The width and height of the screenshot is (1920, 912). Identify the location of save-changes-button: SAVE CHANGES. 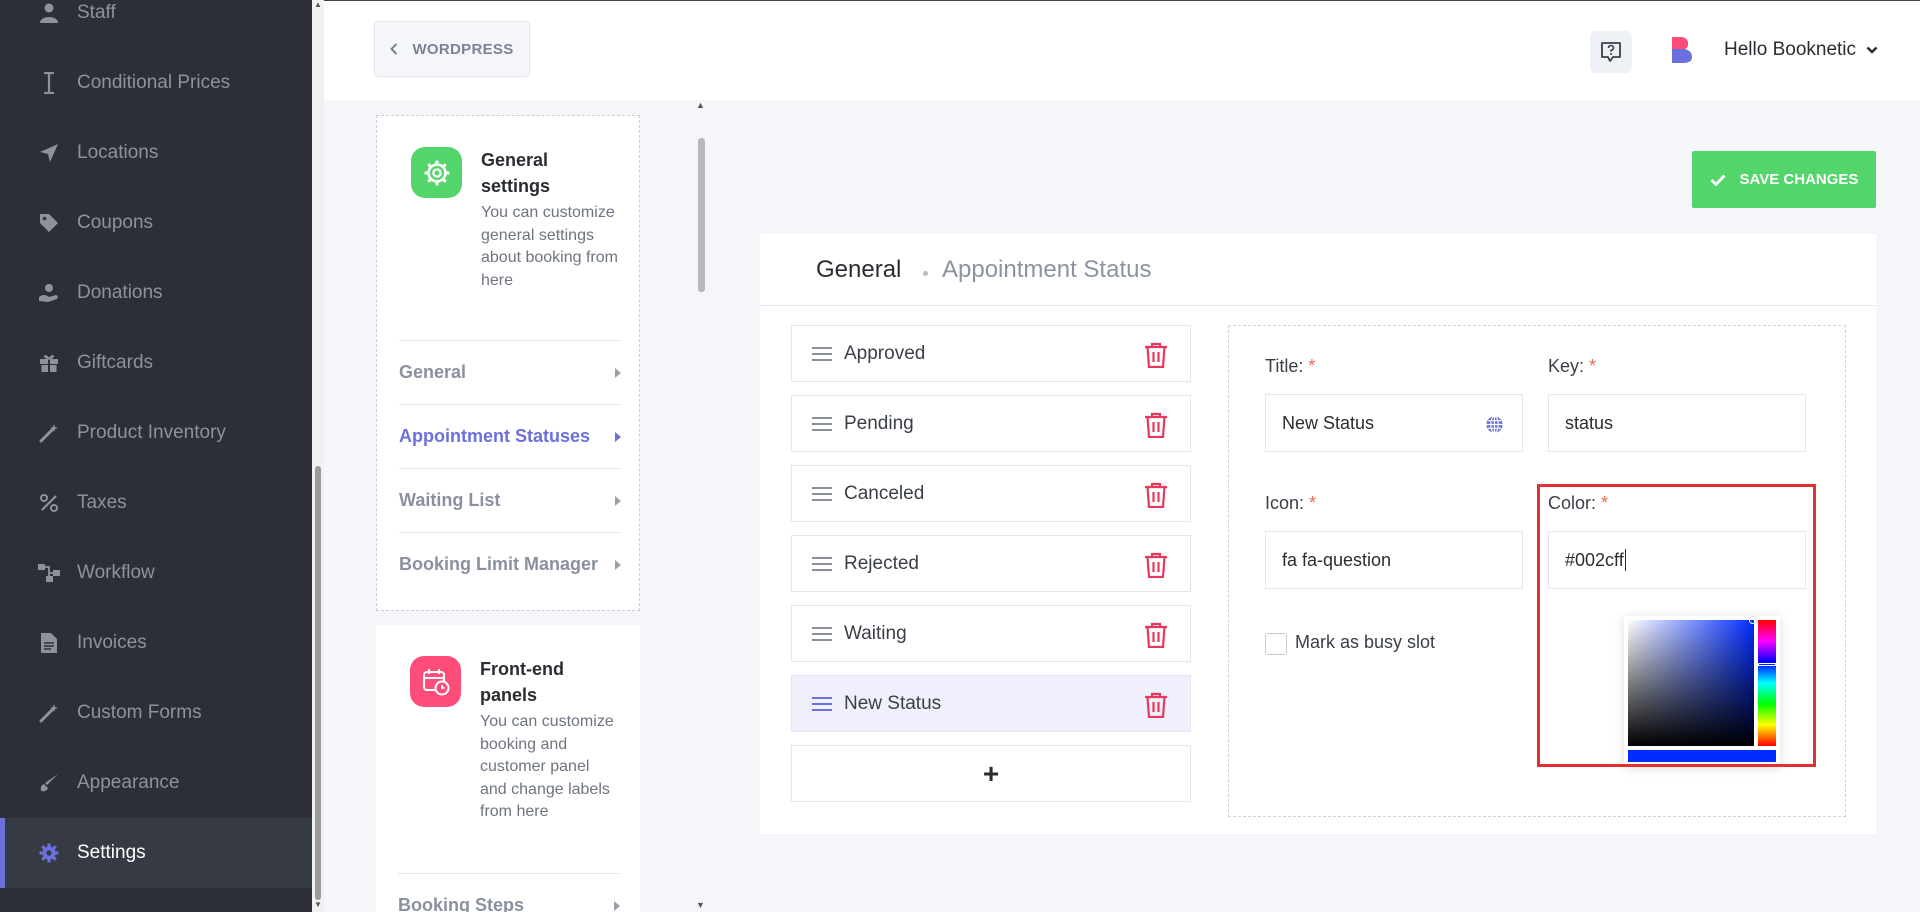
(1784, 179).